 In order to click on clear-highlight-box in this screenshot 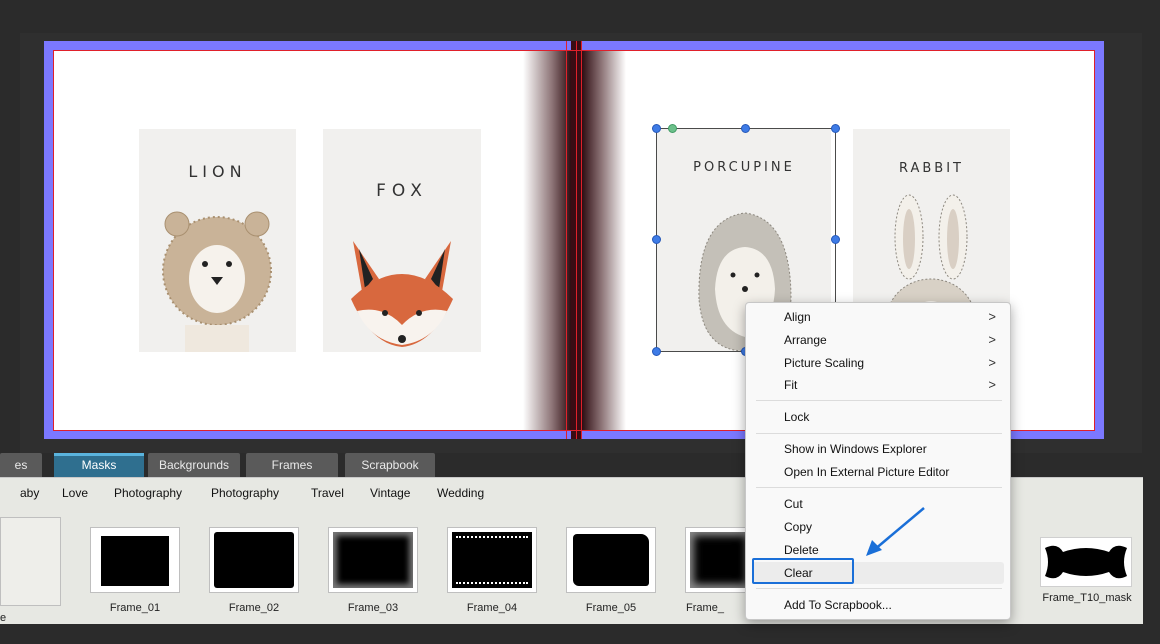, I will do `click(803, 571)`.